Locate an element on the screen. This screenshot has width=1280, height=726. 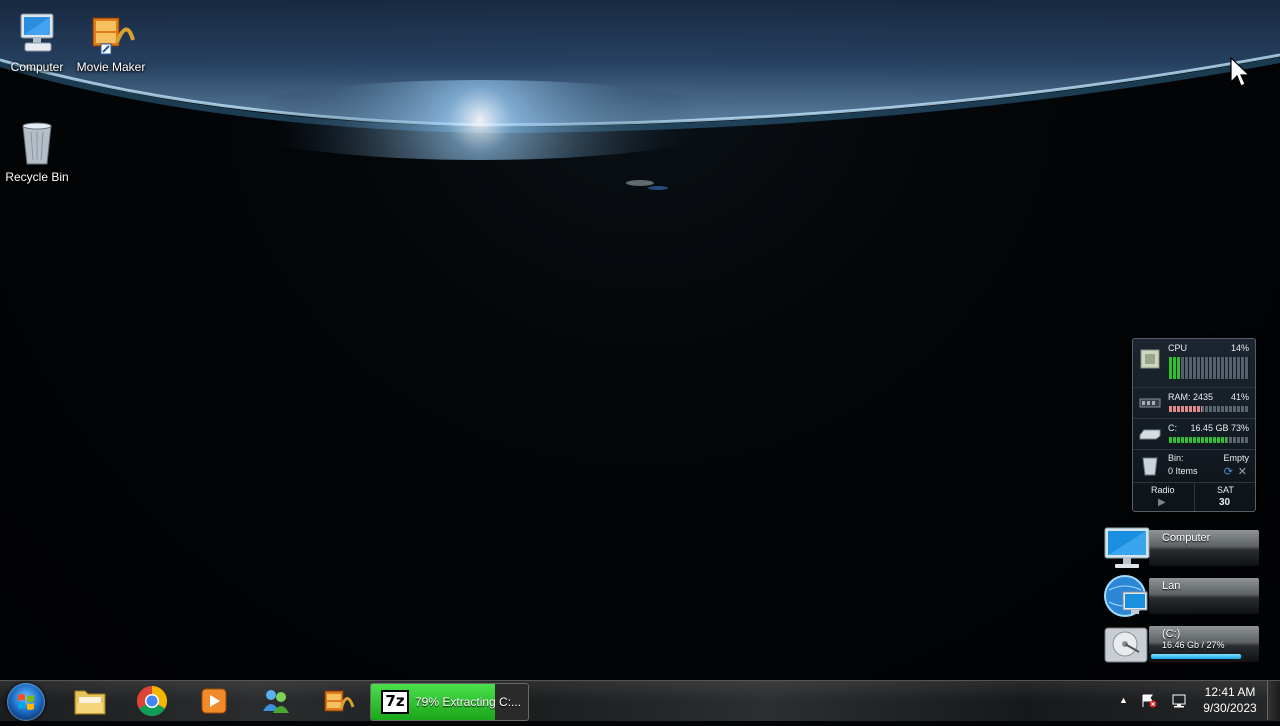
disk-value: 16.45 GB 73% is located at coordinates (1219, 428).